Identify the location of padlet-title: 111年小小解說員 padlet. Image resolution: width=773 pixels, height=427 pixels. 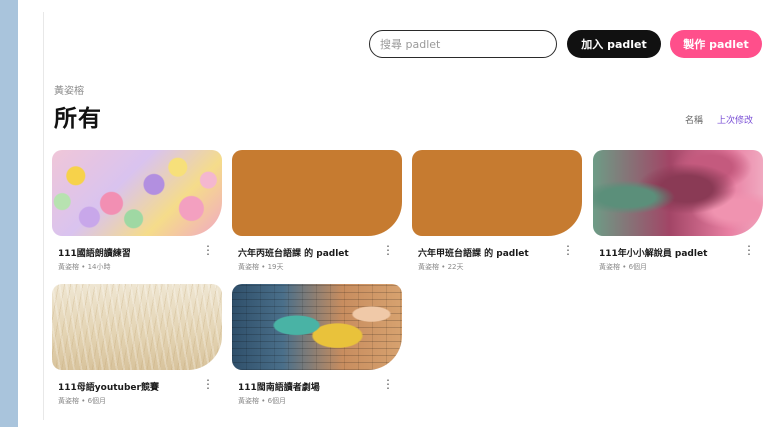
(653, 254).